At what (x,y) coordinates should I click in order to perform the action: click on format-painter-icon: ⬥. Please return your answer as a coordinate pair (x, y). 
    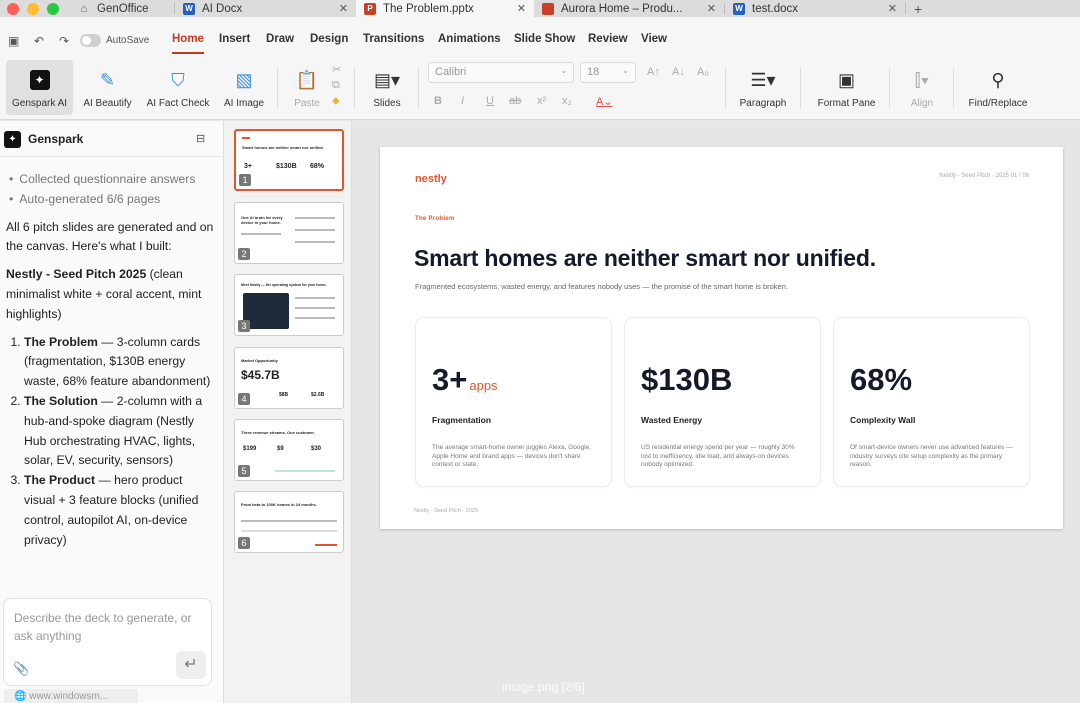
    Looking at the image, I should click on (336, 101).